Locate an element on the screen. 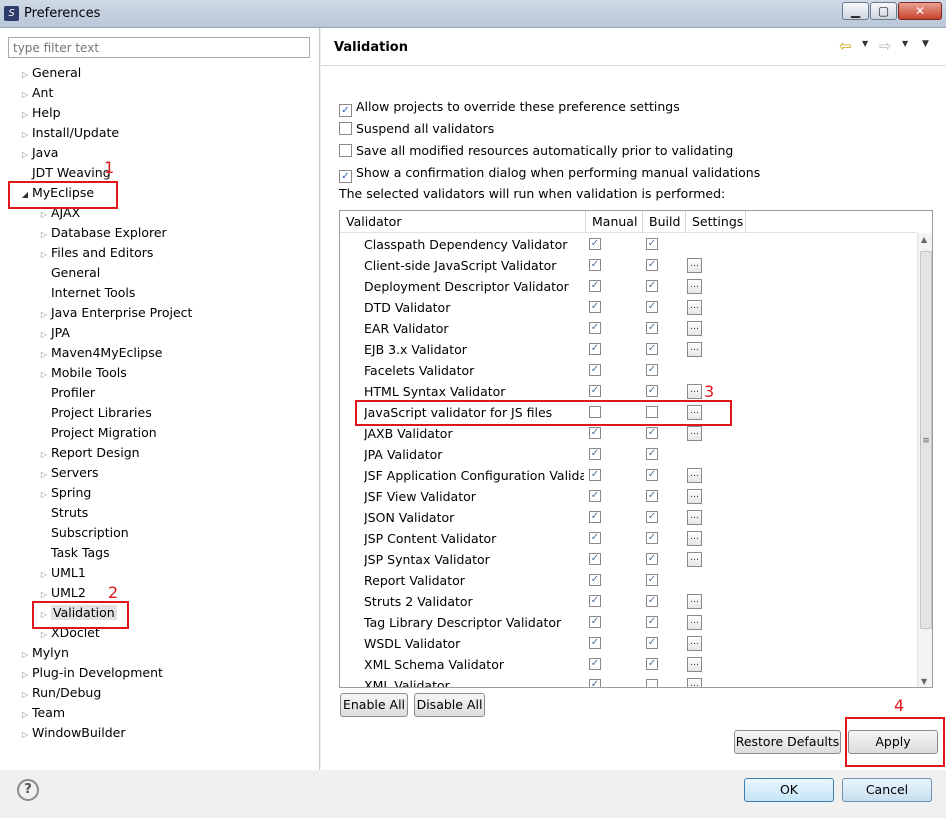 This screenshot has width=946, height=818. scroll-up-icon: ▲ is located at coordinates (924, 239).